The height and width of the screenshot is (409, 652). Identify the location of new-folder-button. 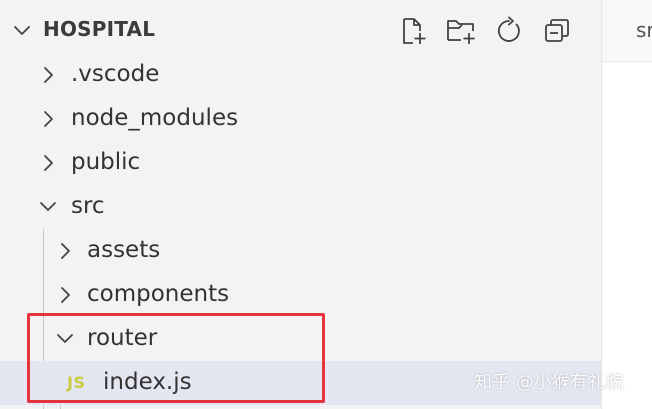
(461, 31).